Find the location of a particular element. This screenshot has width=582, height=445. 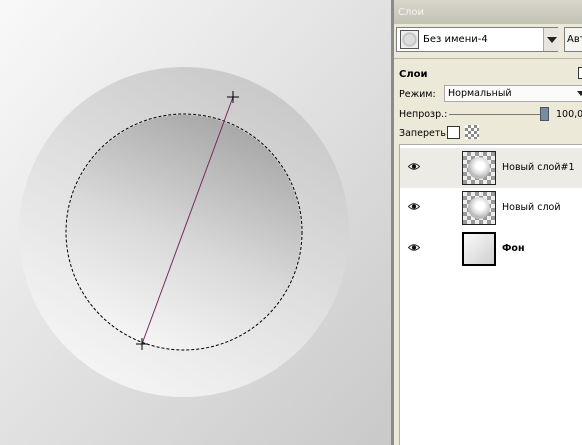

auto-button: Авто is located at coordinates (573, 39).